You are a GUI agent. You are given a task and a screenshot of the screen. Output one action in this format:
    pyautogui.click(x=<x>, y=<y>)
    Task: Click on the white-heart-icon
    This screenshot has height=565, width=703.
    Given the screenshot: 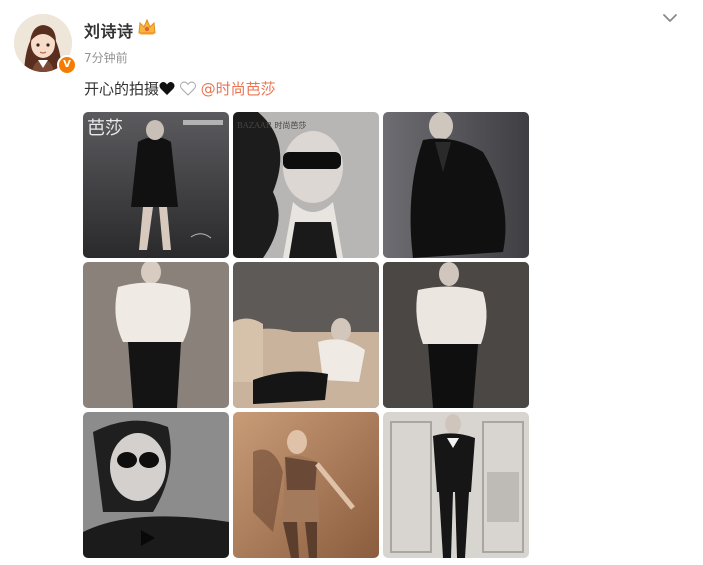 What is the action you would take?
    pyautogui.click(x=187, y=88)
    